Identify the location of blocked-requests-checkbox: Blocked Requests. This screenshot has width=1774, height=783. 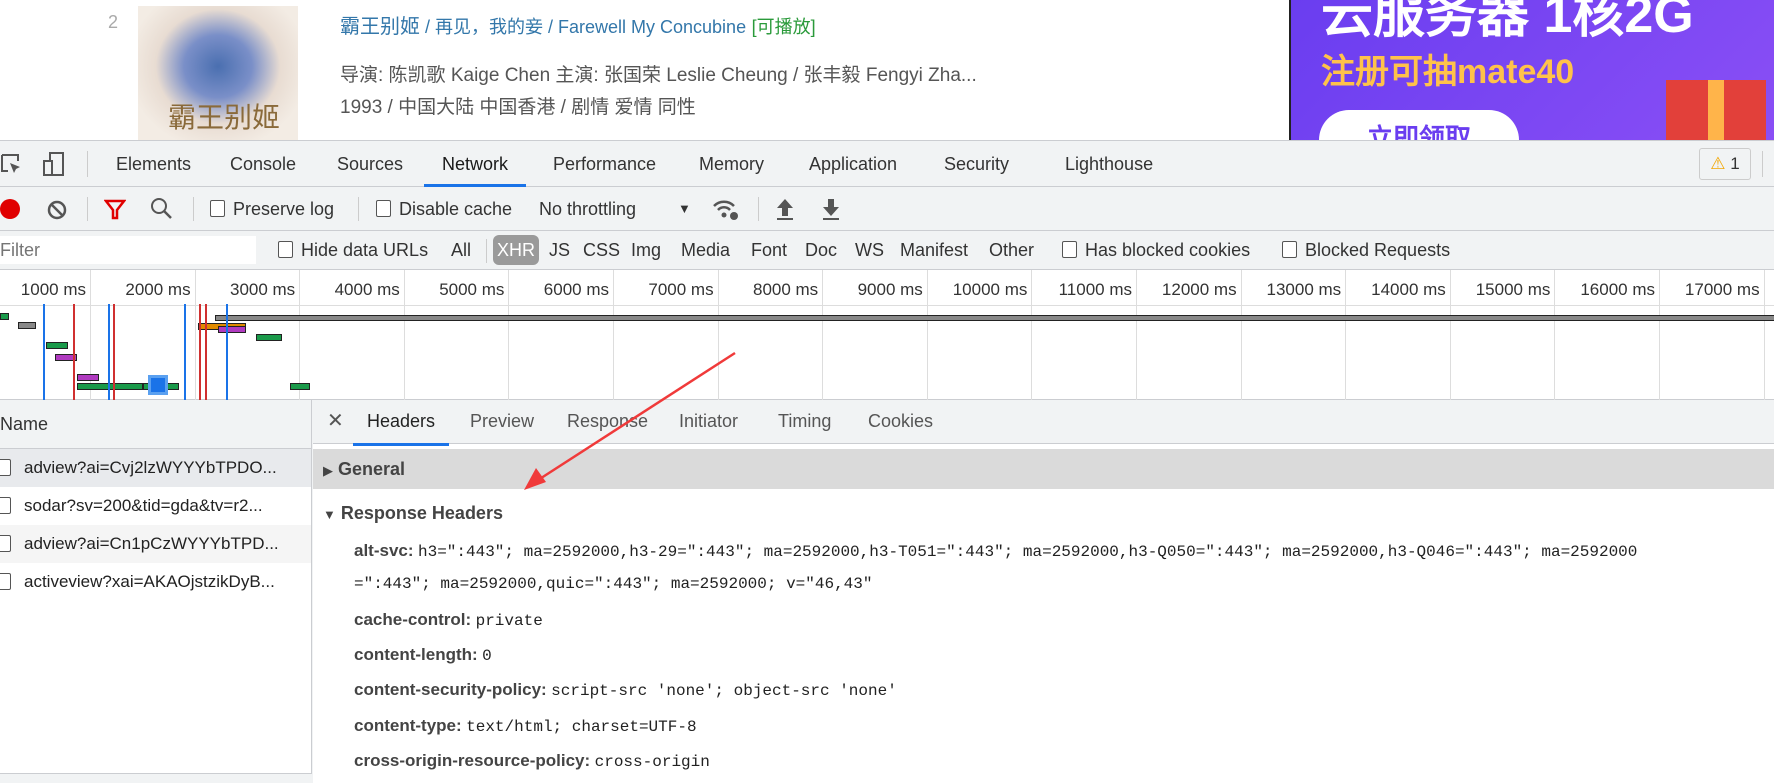
(1366, 250).